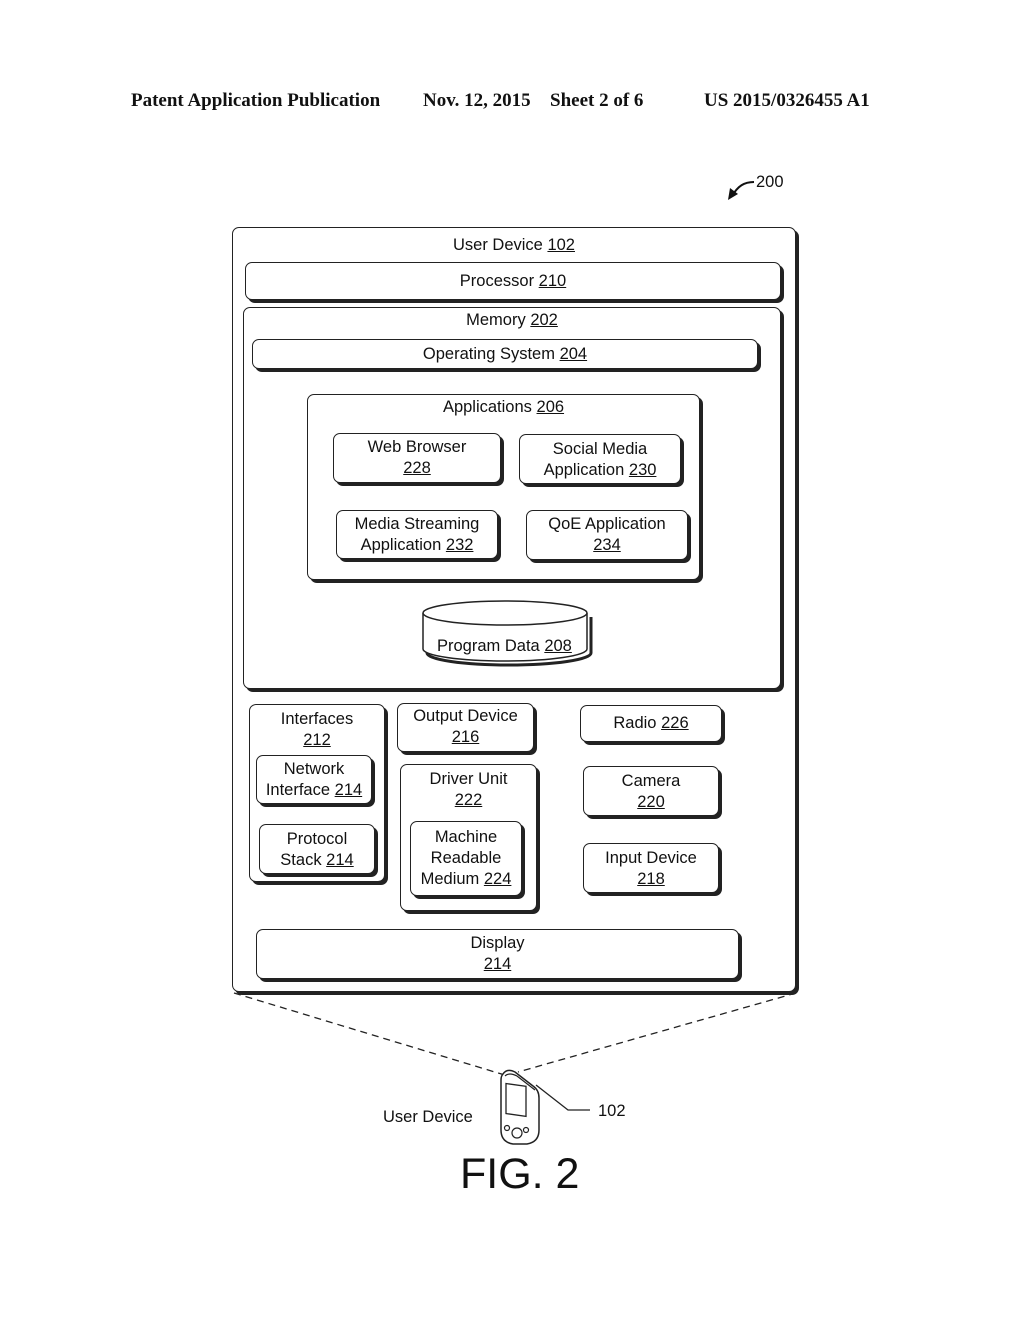  What do you see at coordinates (520, 1174) in the screenshot?
I see `figure-label: FIG. 2` at bounding box center [520, 1174].